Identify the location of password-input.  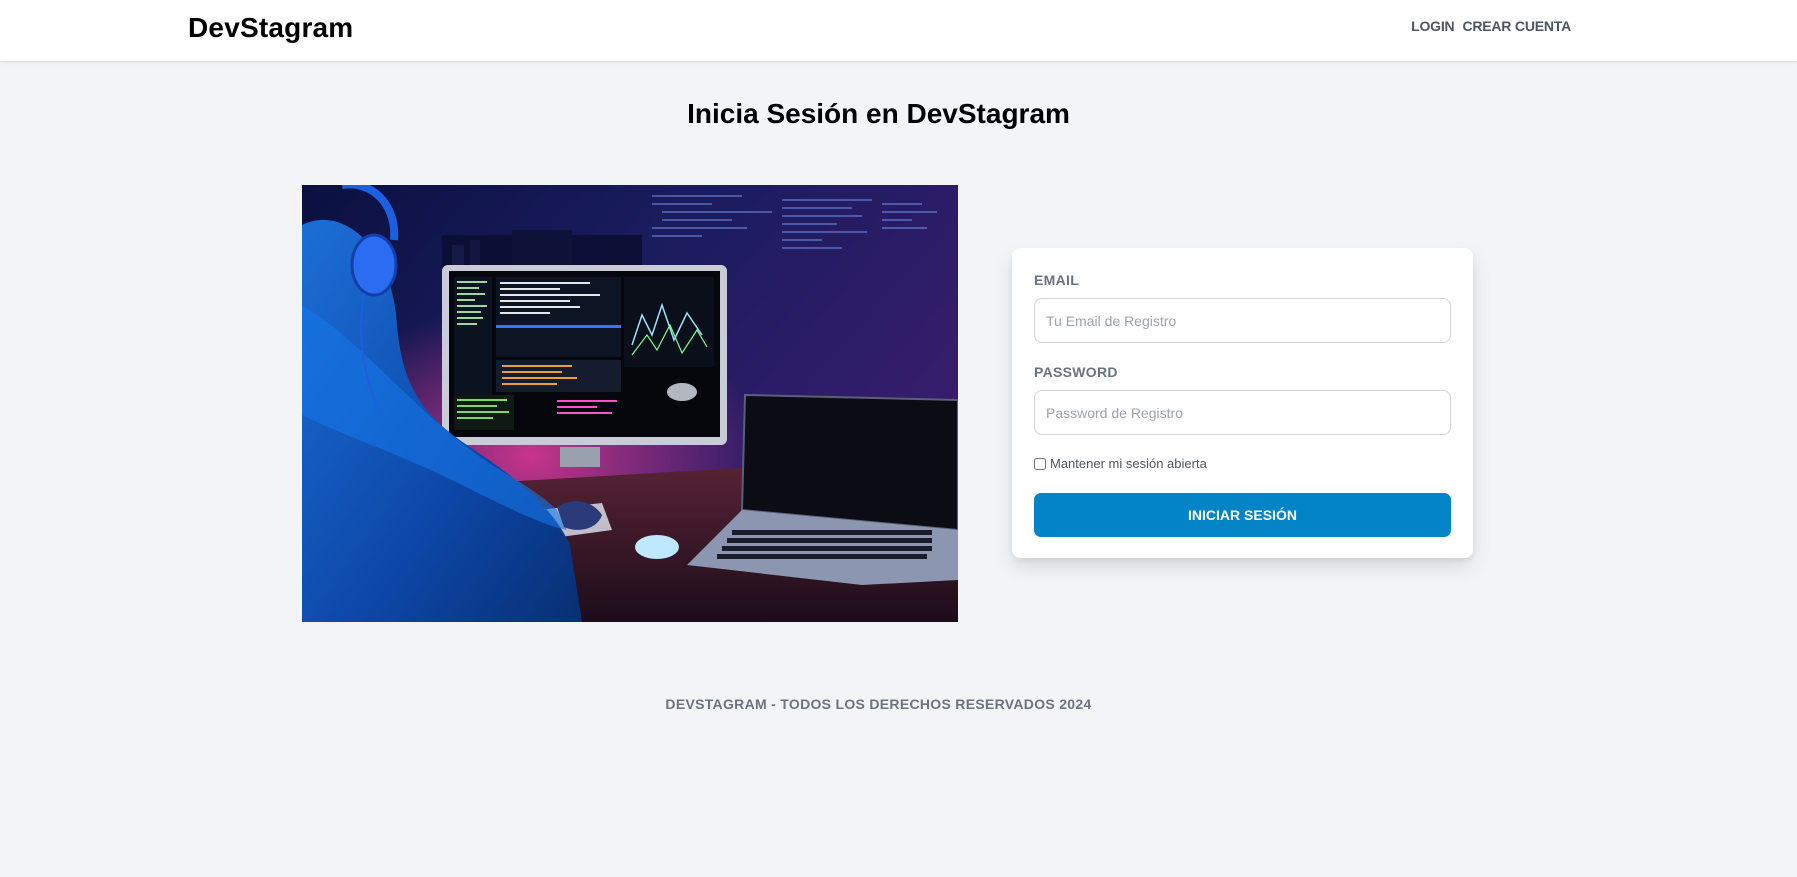
(1242, 412).